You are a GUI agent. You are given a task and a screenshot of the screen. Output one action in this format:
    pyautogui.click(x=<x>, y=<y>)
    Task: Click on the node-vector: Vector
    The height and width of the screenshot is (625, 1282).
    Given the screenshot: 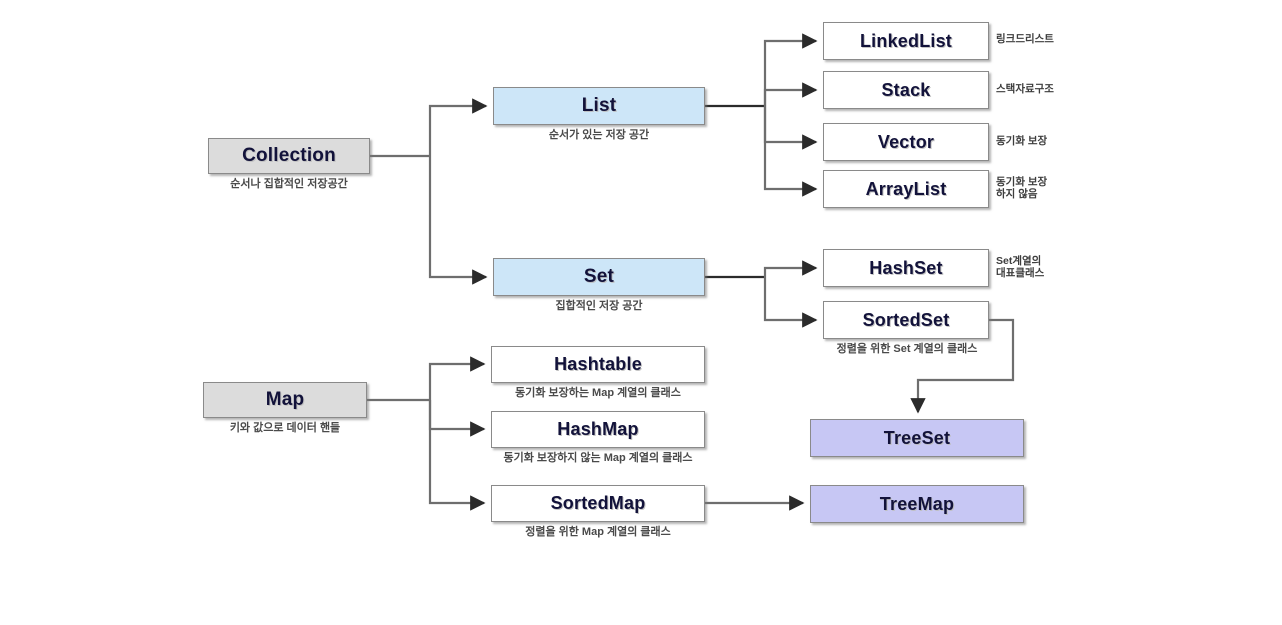 What is the action you would take?
    pyautogui.click(x=906, y=142)
    